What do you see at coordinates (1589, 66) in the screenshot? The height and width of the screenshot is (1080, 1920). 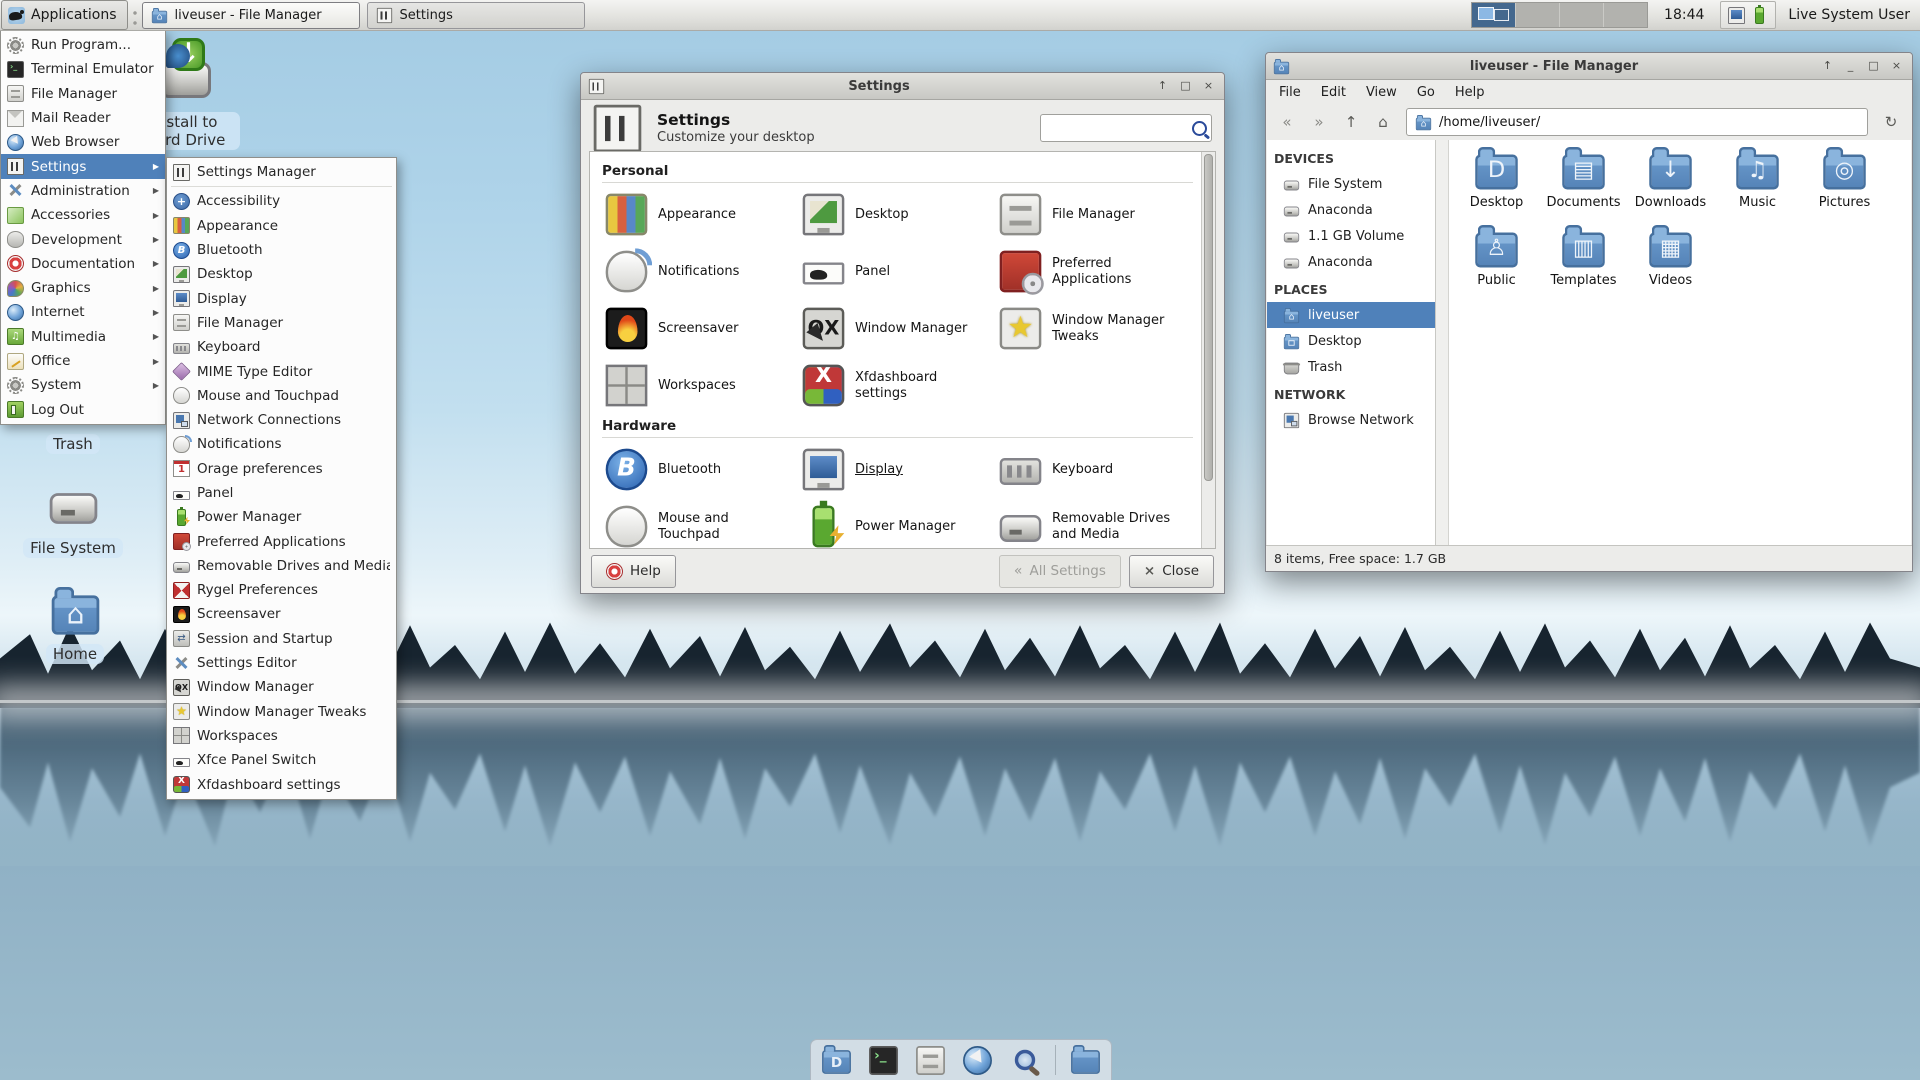 I see `file-manager-titlebar: liveuser - File Manager ↑_□×` at bounding box center [1589, 66].